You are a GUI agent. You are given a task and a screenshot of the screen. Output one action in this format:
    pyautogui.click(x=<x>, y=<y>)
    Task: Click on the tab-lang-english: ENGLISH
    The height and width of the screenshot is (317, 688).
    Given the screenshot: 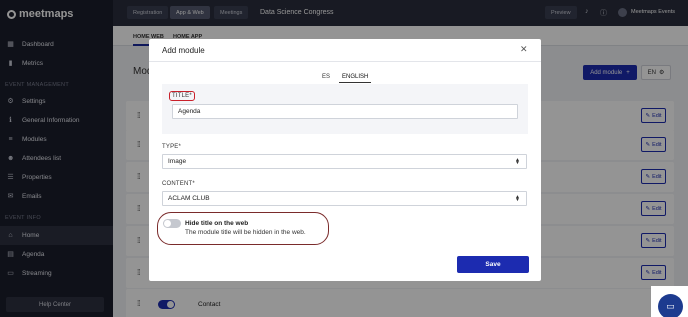 What is the action you would take?
    pyautogui.click(x=355, y=77)
    